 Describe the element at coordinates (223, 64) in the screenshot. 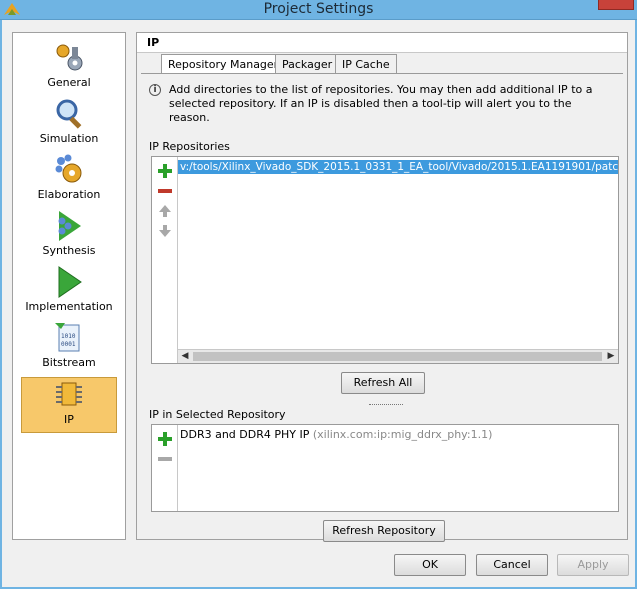

I see `tab-repository-manager: Repository Manager` at that location.